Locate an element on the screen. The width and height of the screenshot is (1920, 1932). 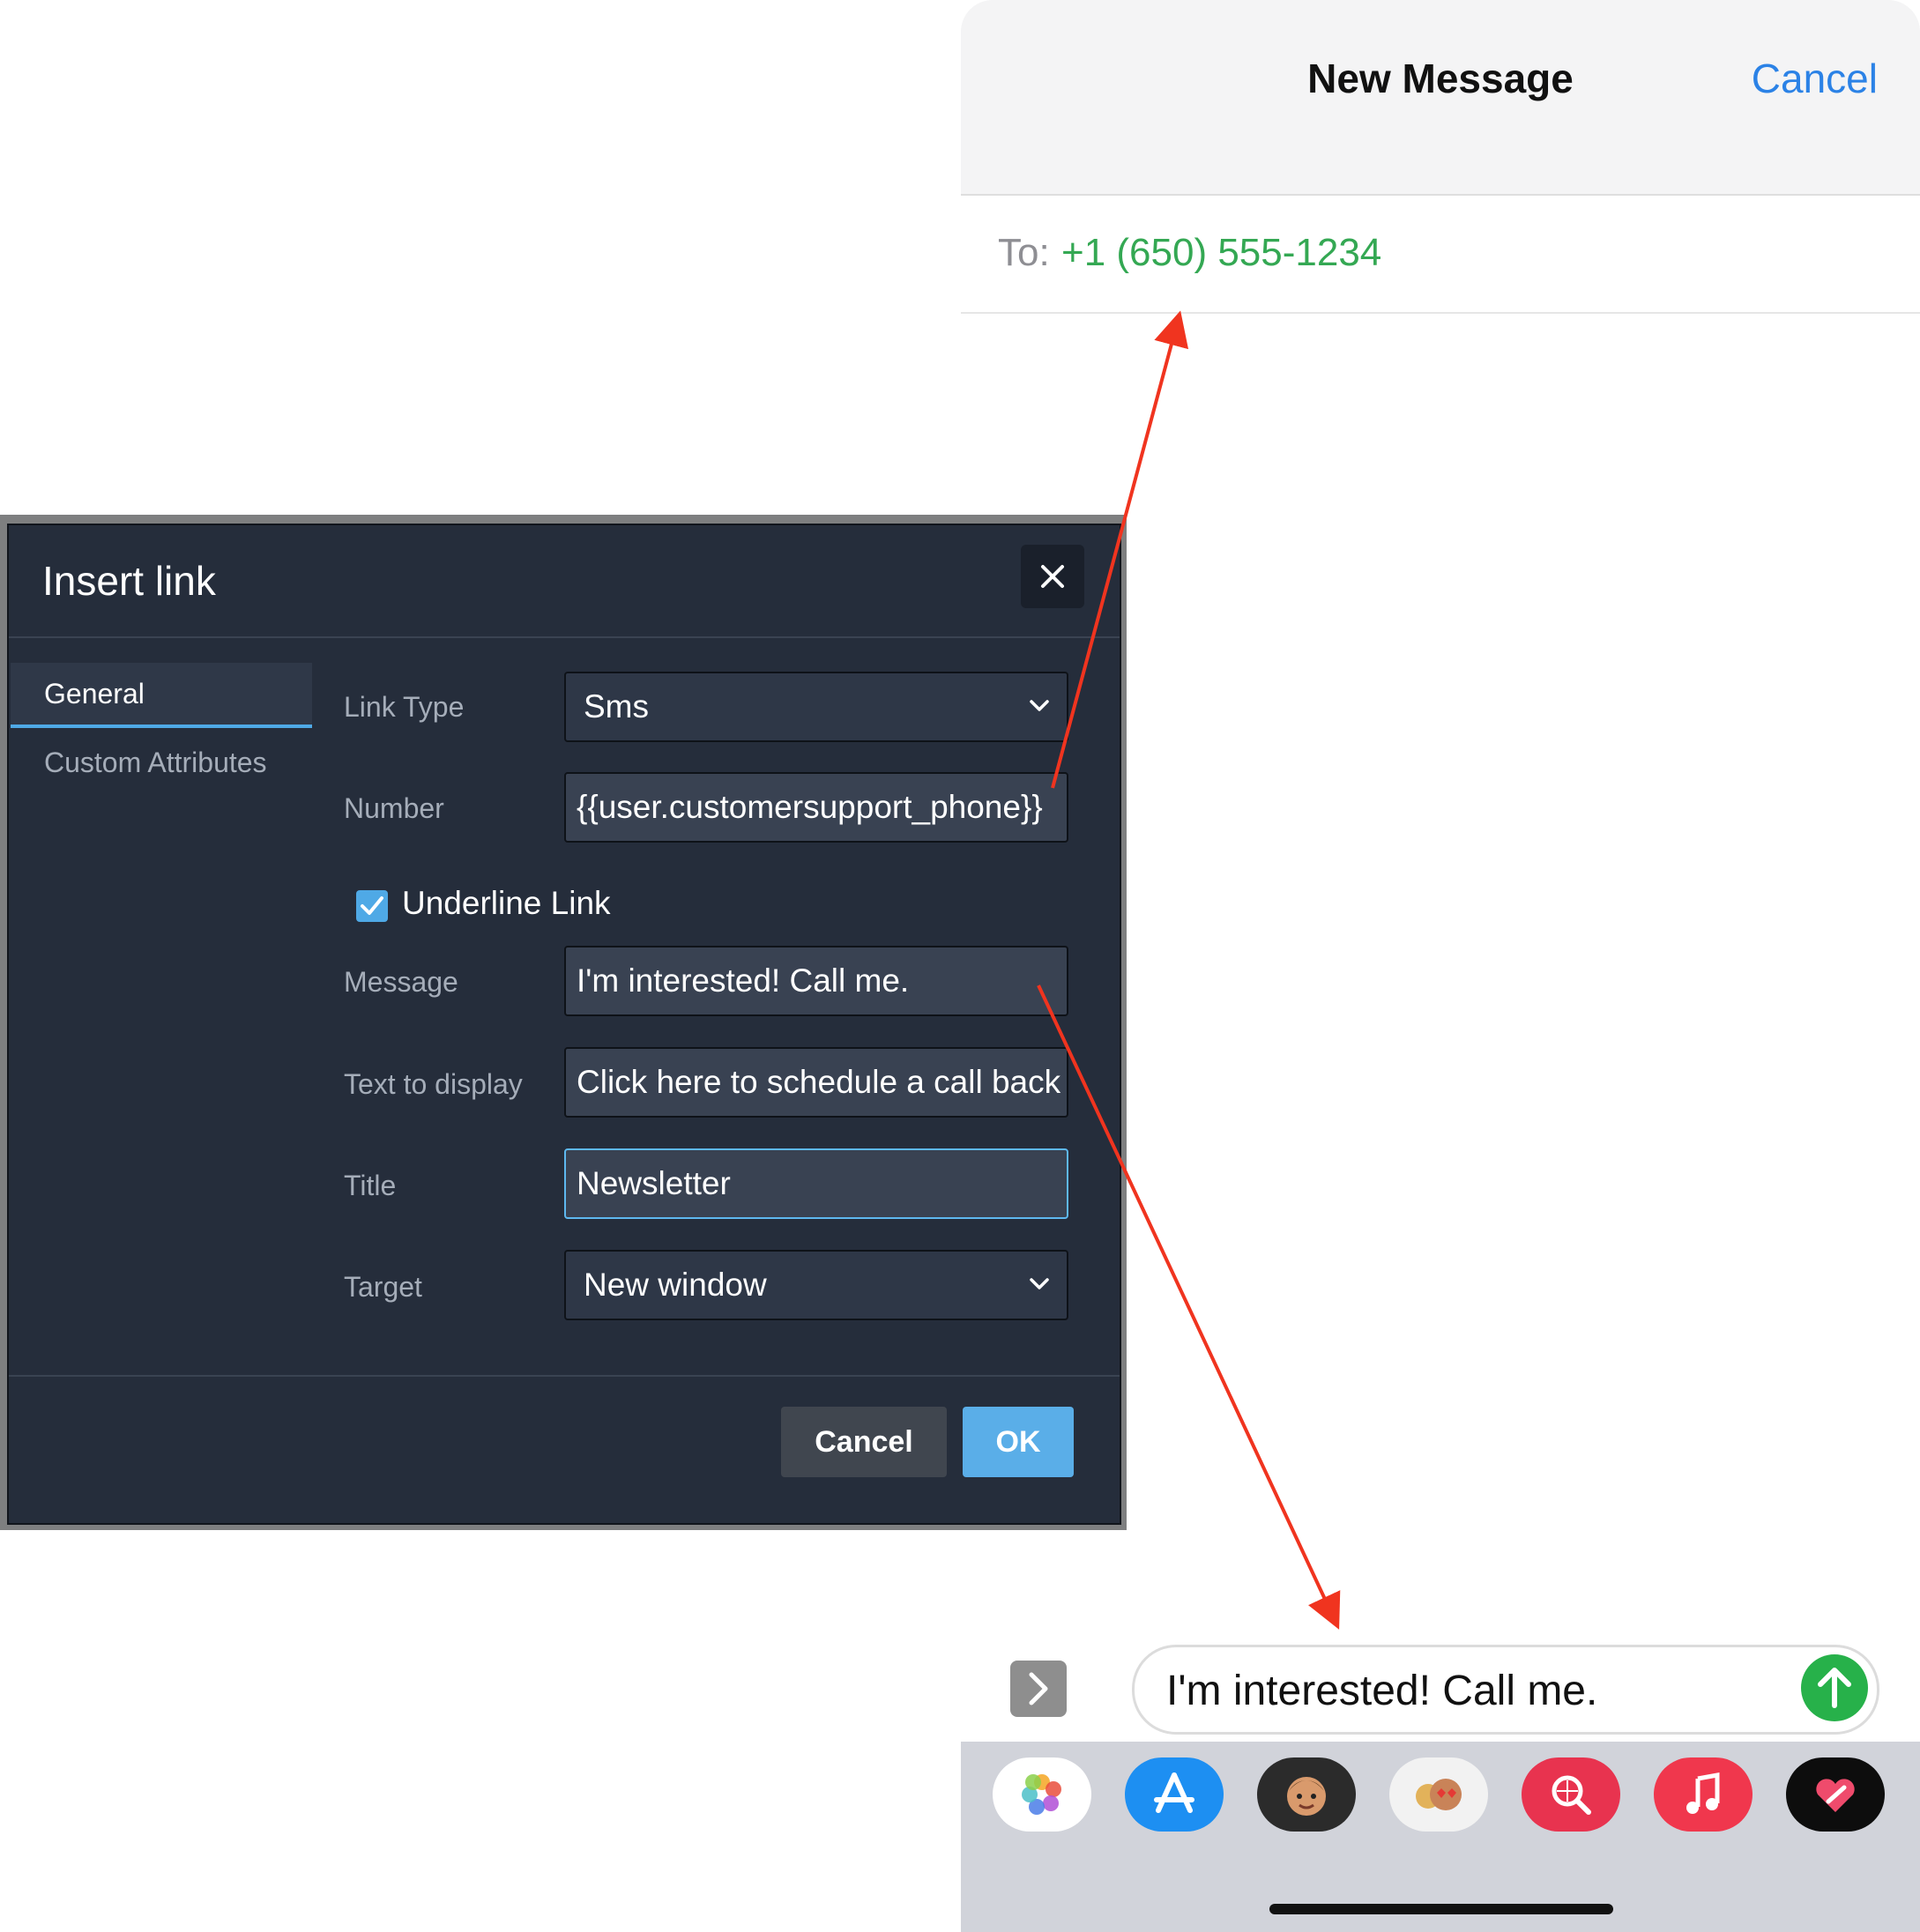
target-label: Target is located at coordinates (383, 1287).